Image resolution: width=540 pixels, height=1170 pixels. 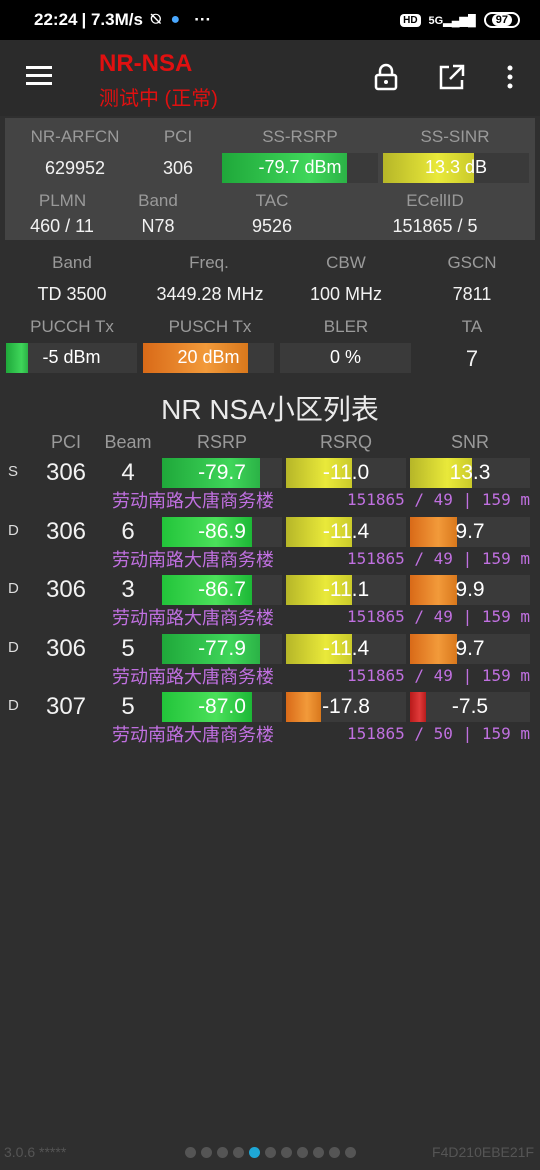 What do you see at coordinates (300, 136) in the screenshot?
I see `label-ss-rsrp: SS-RSRP` at bounding box center [300, 136].